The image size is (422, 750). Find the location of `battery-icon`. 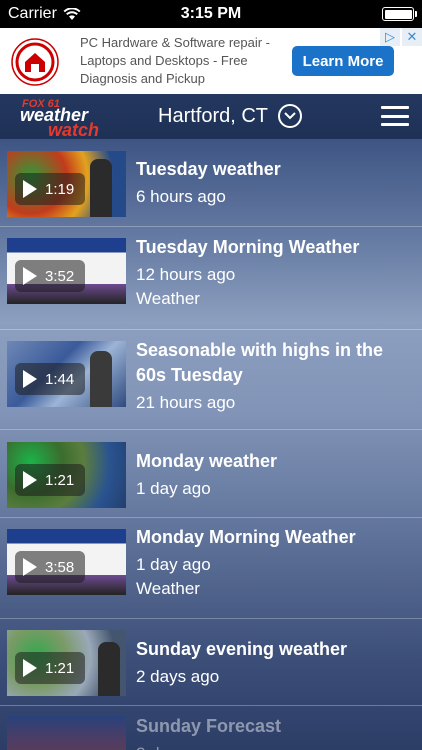

battery-icon is located at coordinates (399, 14).